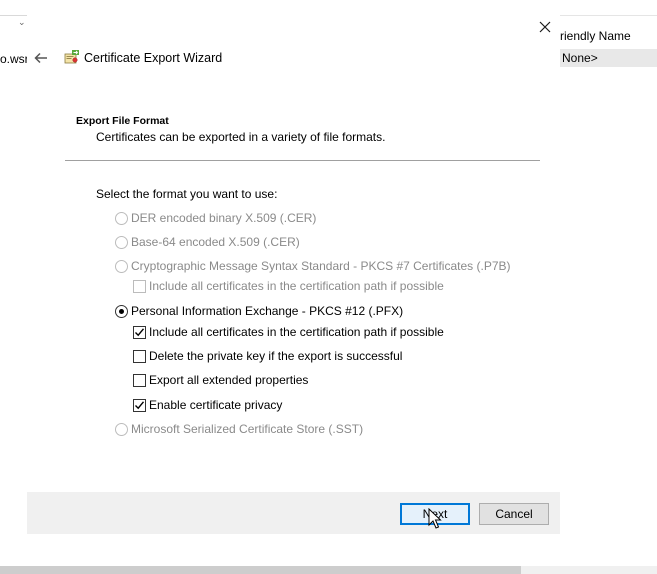  I want to click on wizard-title: Certificate Export Wizard, so click(153, 58).